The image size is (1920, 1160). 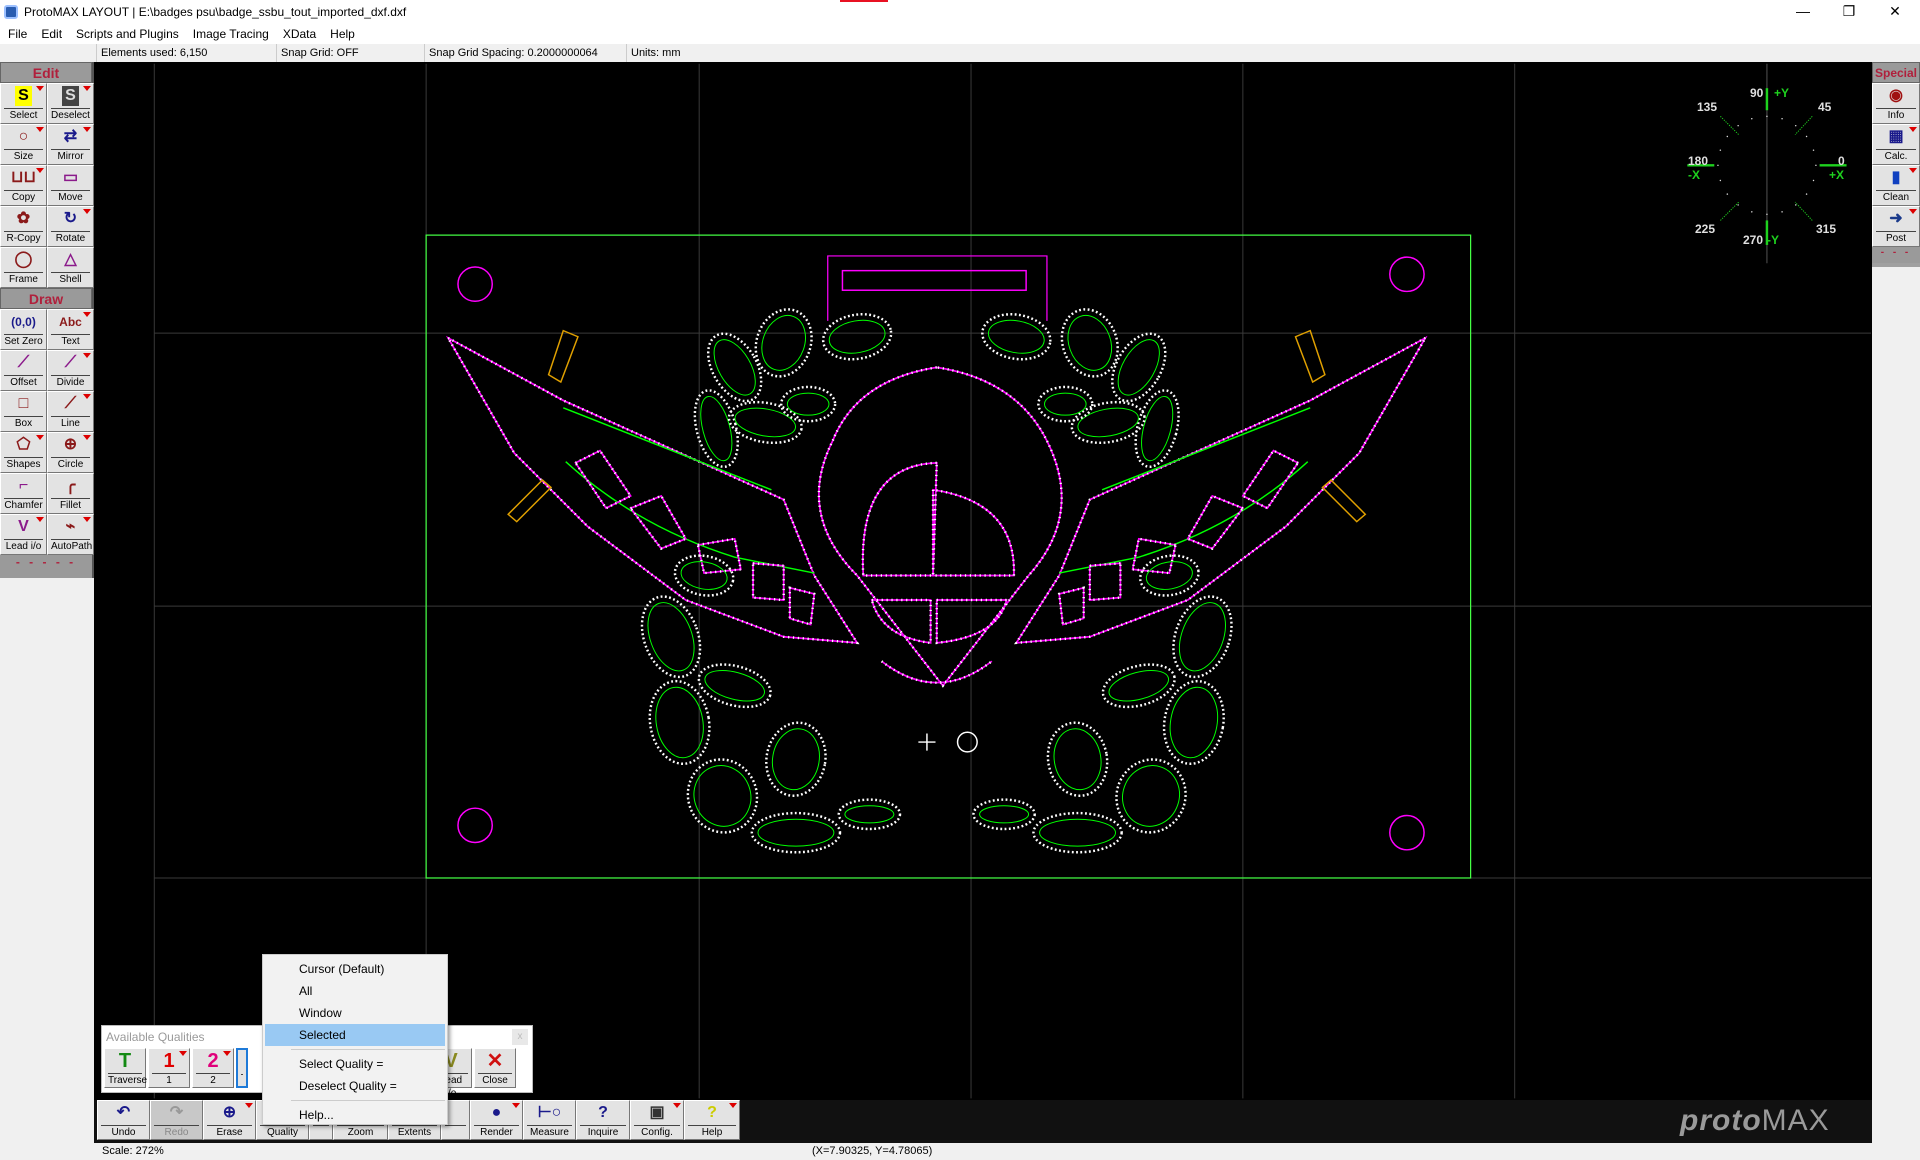 I want to click on config--button: ▣ Config., so click(x=657, y=1120).